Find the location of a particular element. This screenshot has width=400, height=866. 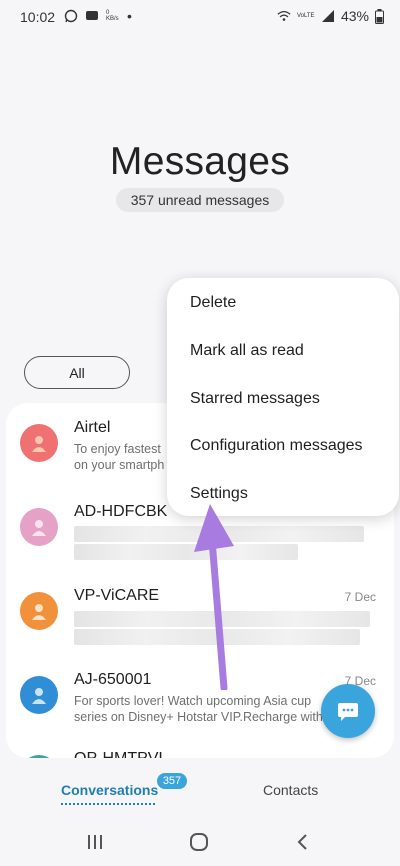

notification-icons: 0 KB/s • is located at coordinates (98, 16).